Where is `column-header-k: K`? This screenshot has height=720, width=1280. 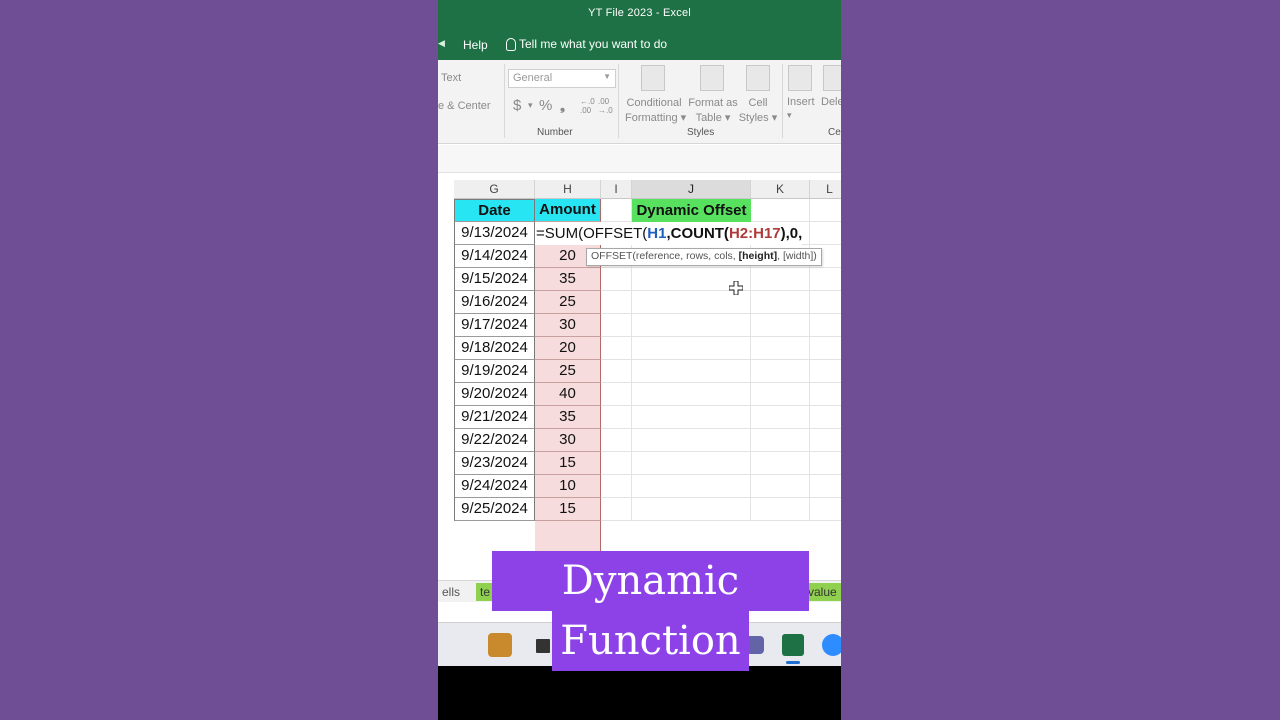 column-header-k: K is located at coordinates (780, 189).